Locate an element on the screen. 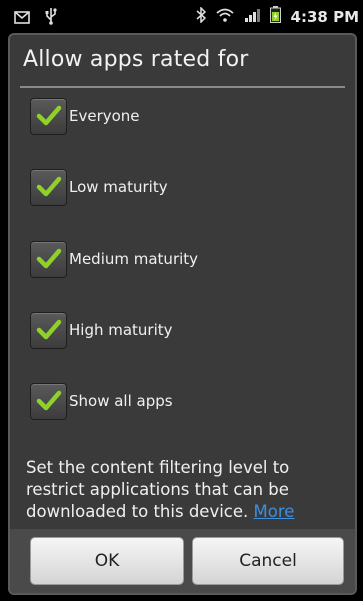  signal-icon is located at coordinates (252, 17).